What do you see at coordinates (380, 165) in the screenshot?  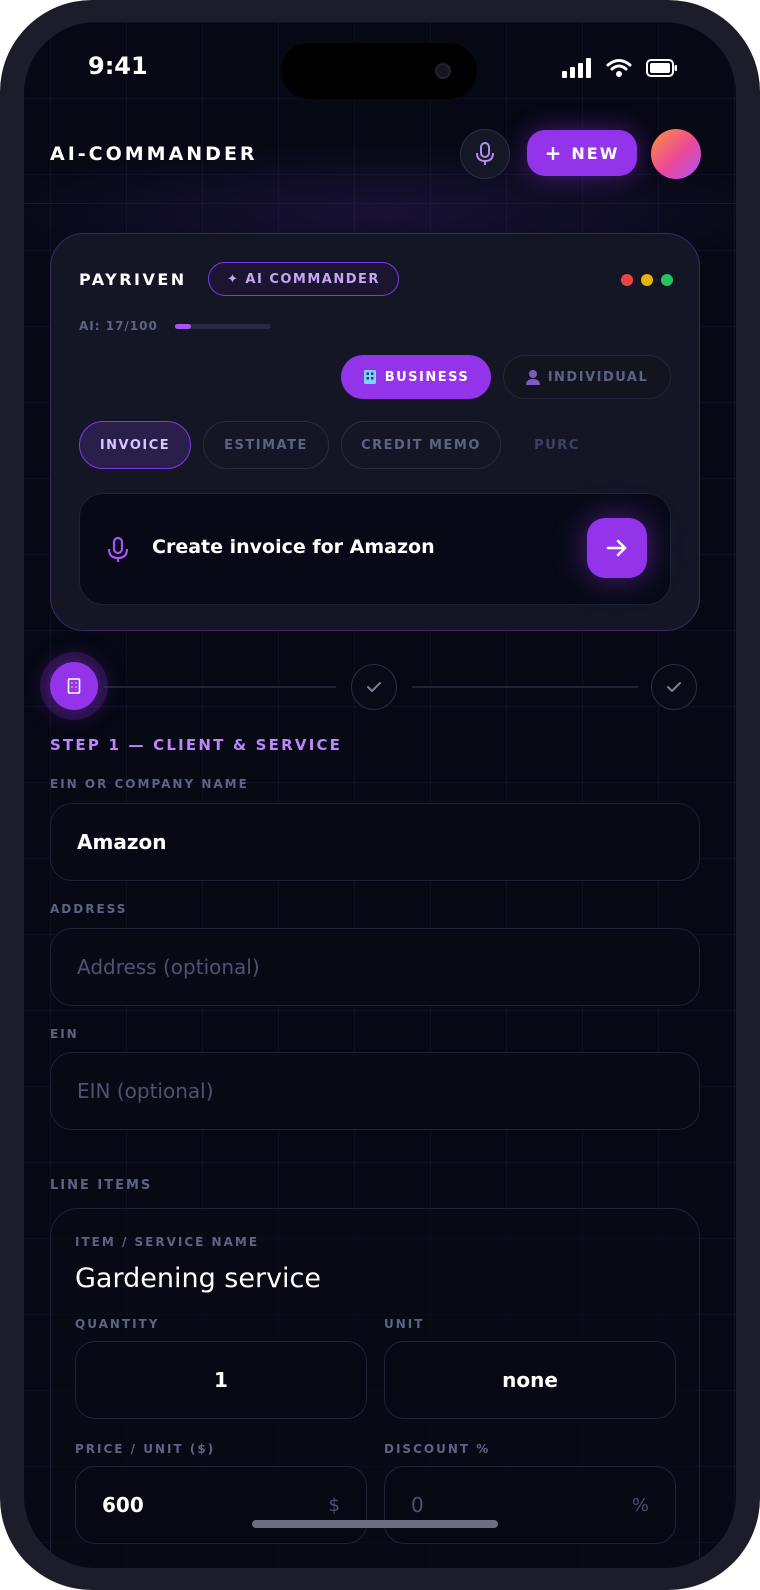 I see `app-header: AI-COMMANDER + NEW` at bounding box center [380, 165].